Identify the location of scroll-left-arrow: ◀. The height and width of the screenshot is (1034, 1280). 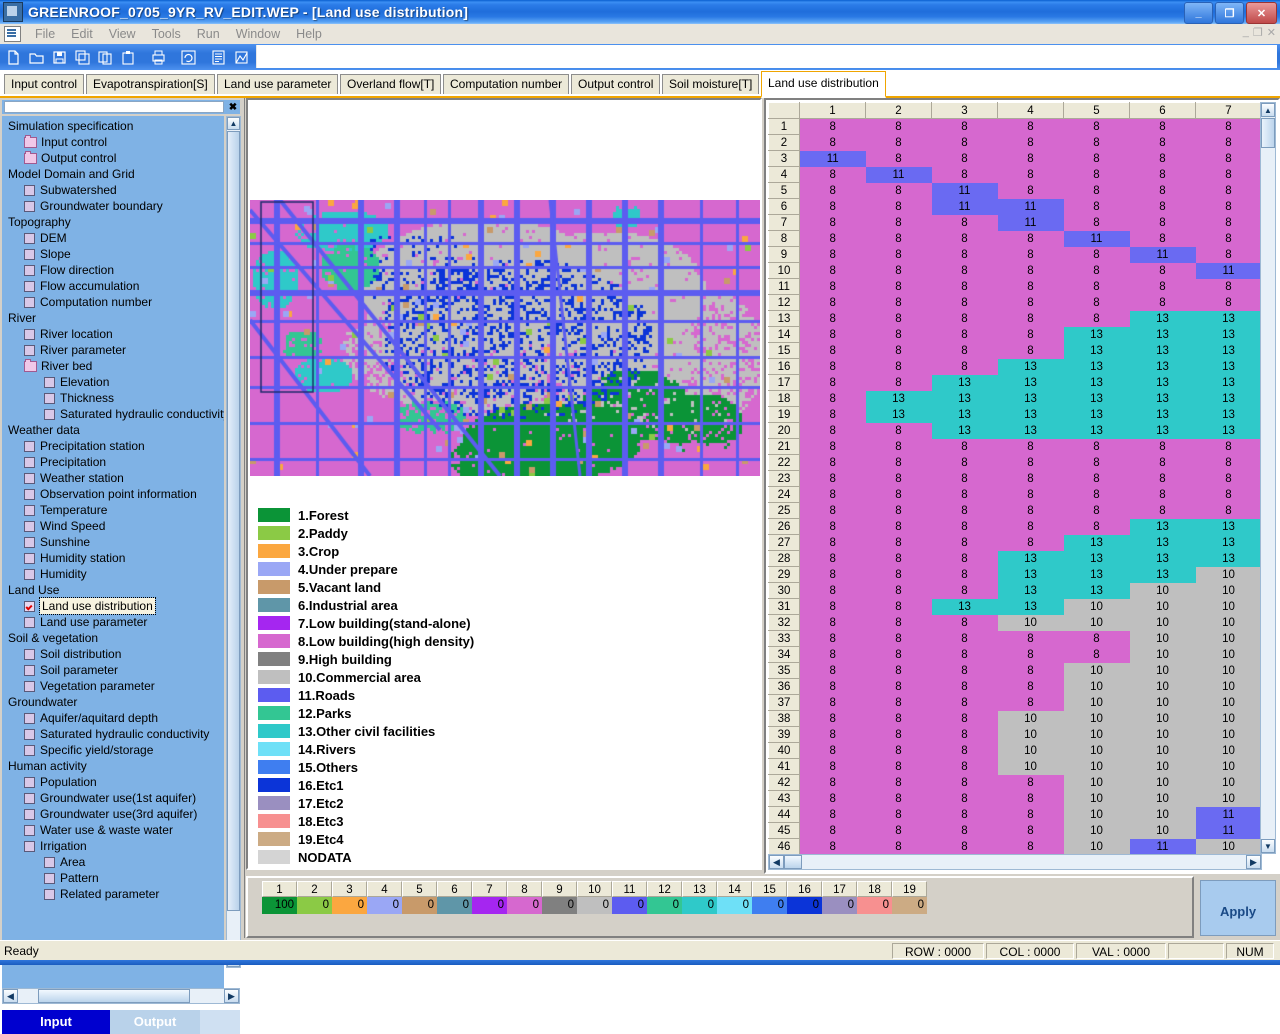
(10, 996).